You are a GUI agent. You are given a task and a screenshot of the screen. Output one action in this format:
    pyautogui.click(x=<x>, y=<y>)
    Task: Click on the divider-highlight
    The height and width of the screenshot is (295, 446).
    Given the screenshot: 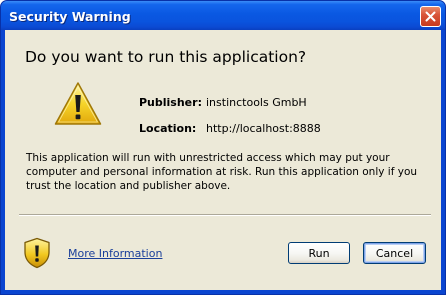 What is the action you would take?
    pyautogui.click(x=225, y=215)
    